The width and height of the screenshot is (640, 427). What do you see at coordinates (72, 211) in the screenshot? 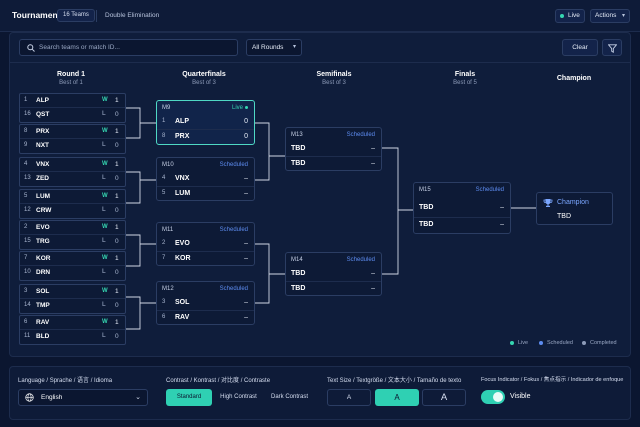
I see `team-row: 12 CRW L 0` at bounding box center [72, 211].